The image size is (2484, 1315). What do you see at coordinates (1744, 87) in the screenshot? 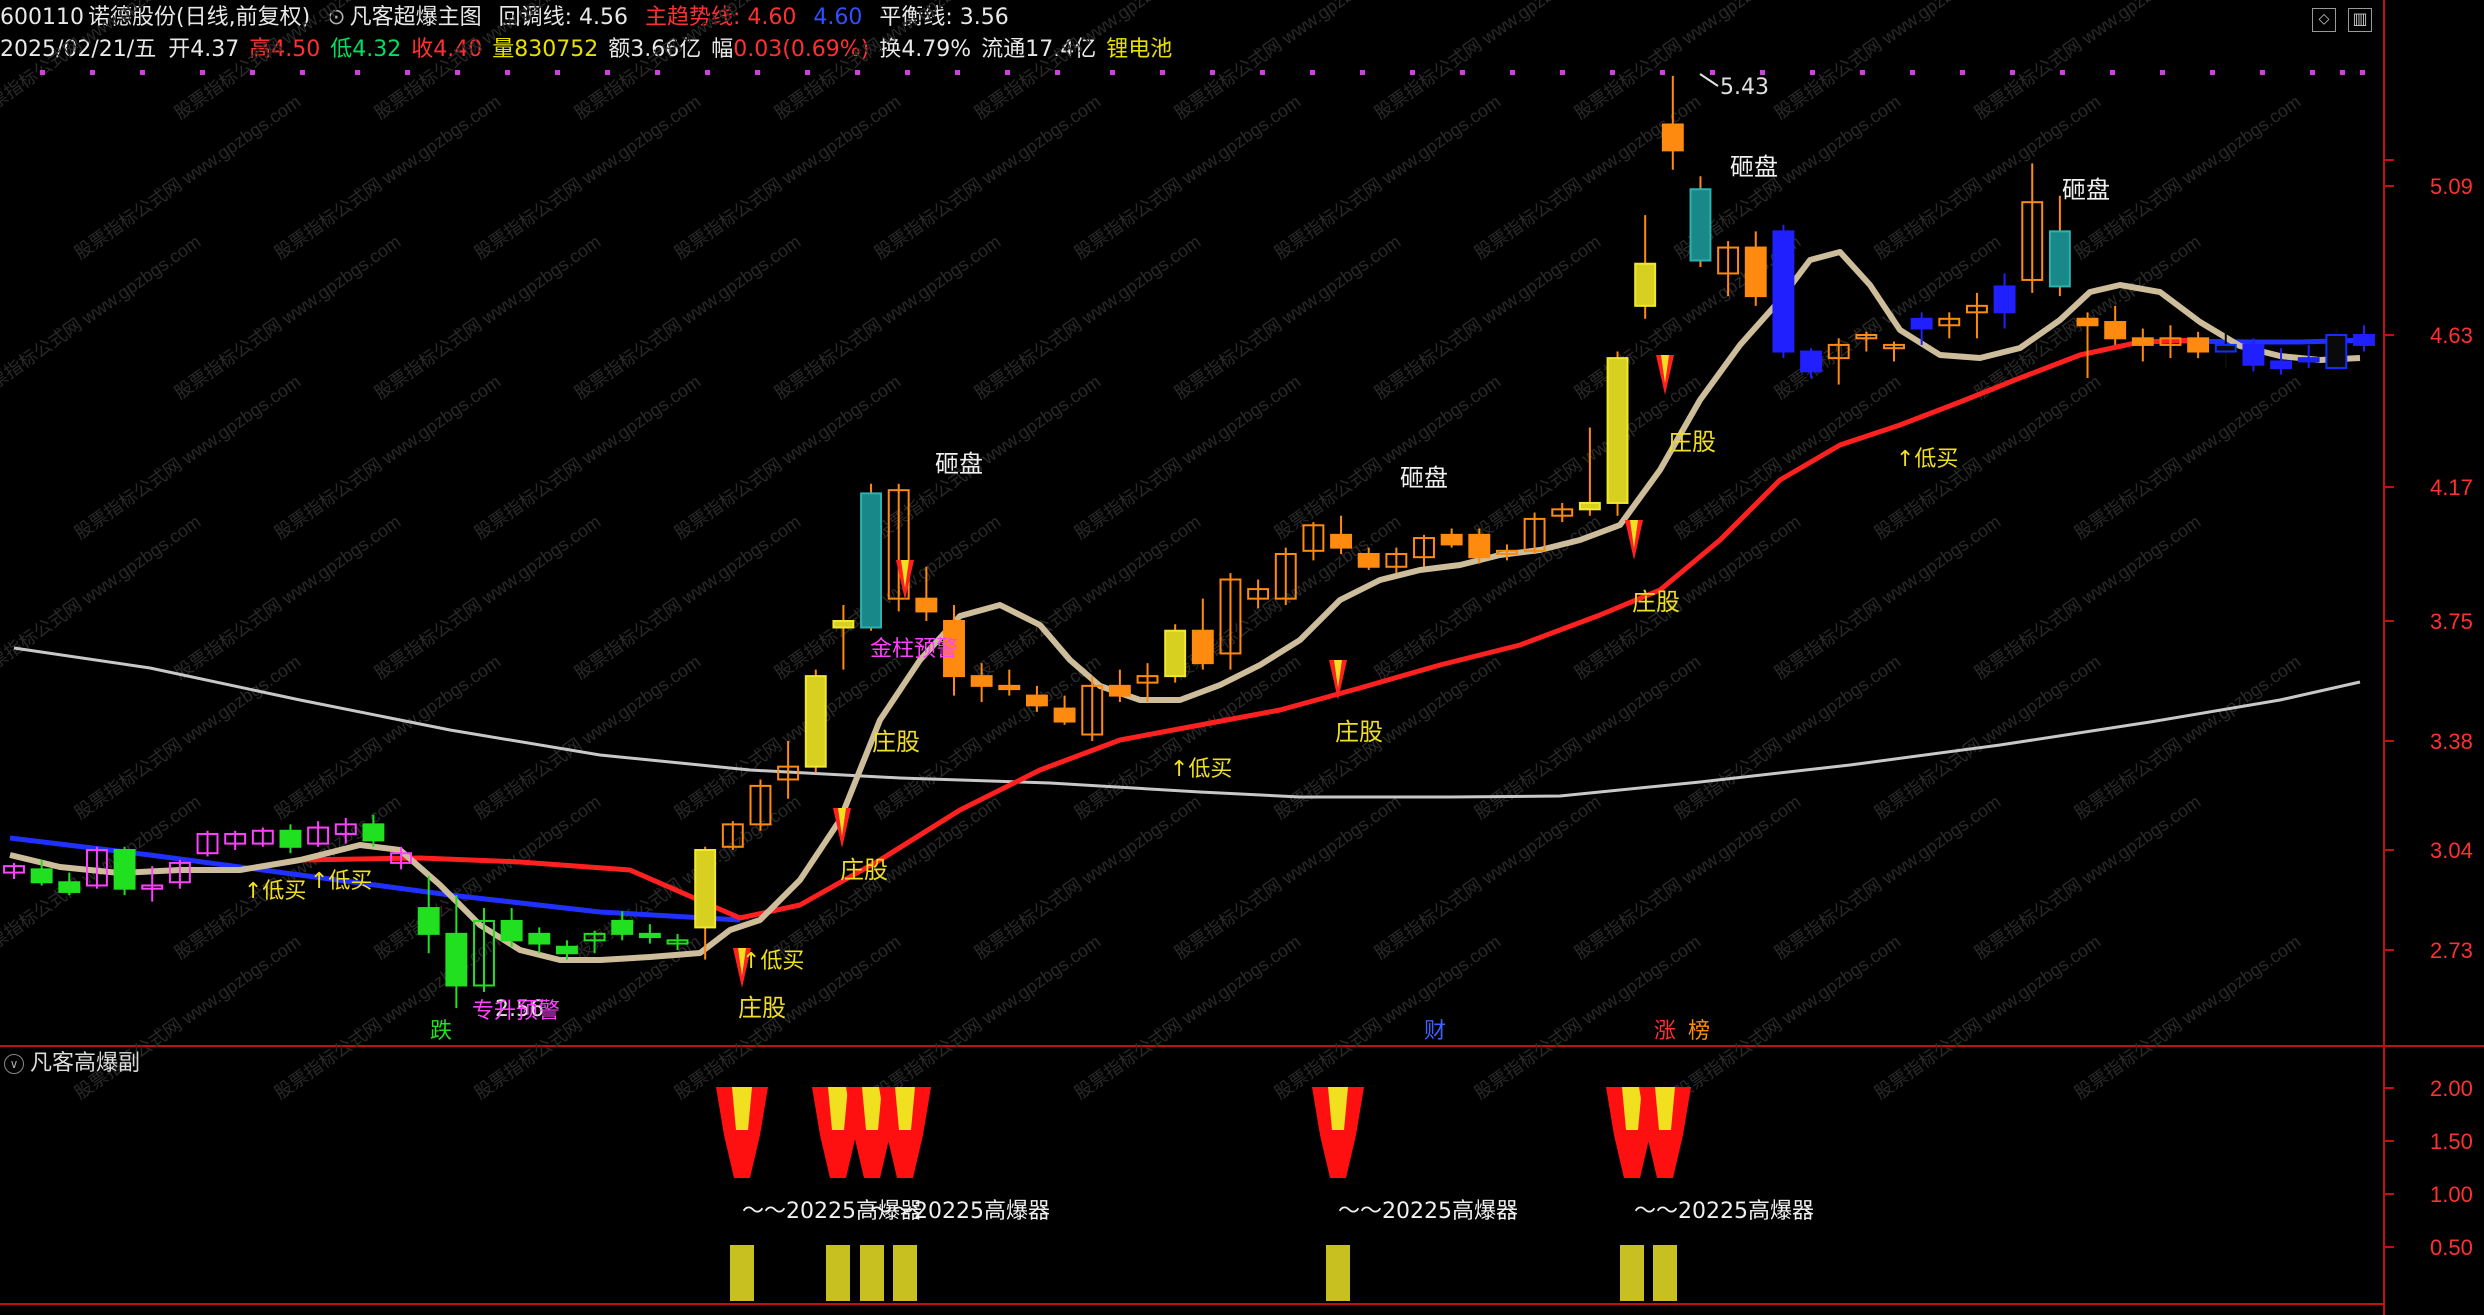
I see `high-mark-label: 5.43` at bounding box center [1744, 87].